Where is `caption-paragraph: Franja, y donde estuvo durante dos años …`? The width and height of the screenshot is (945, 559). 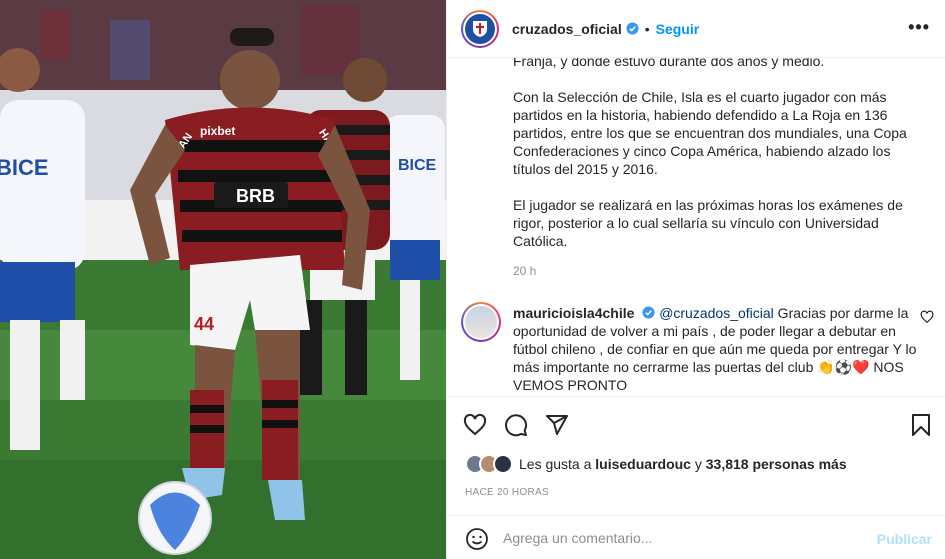 caption-paragraph: Franja, y donde estuvo durante dos años … is located at coordinates (669, 63).